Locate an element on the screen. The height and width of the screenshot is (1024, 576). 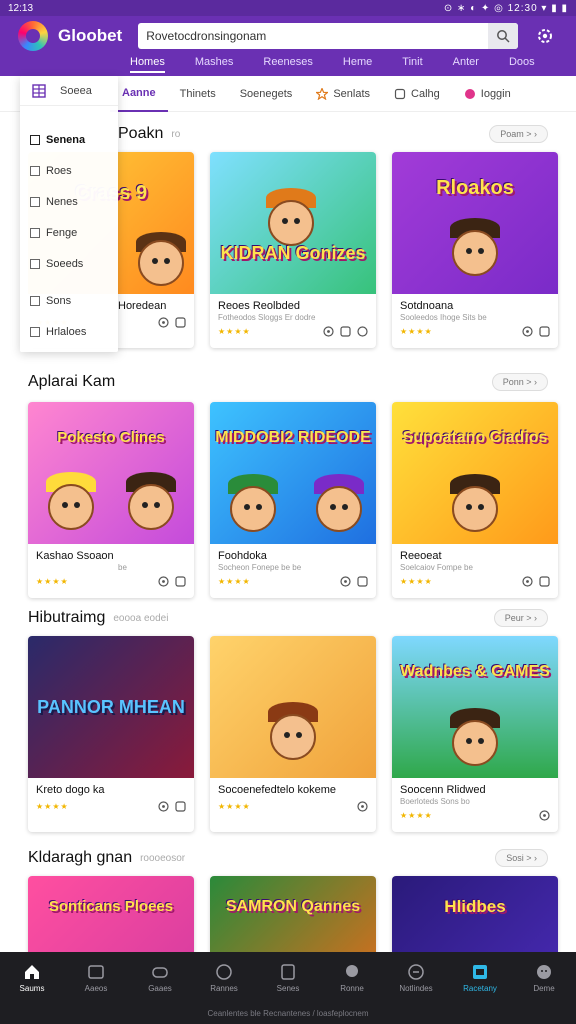
filter-option: Sons is located at coordinates (69, 300).